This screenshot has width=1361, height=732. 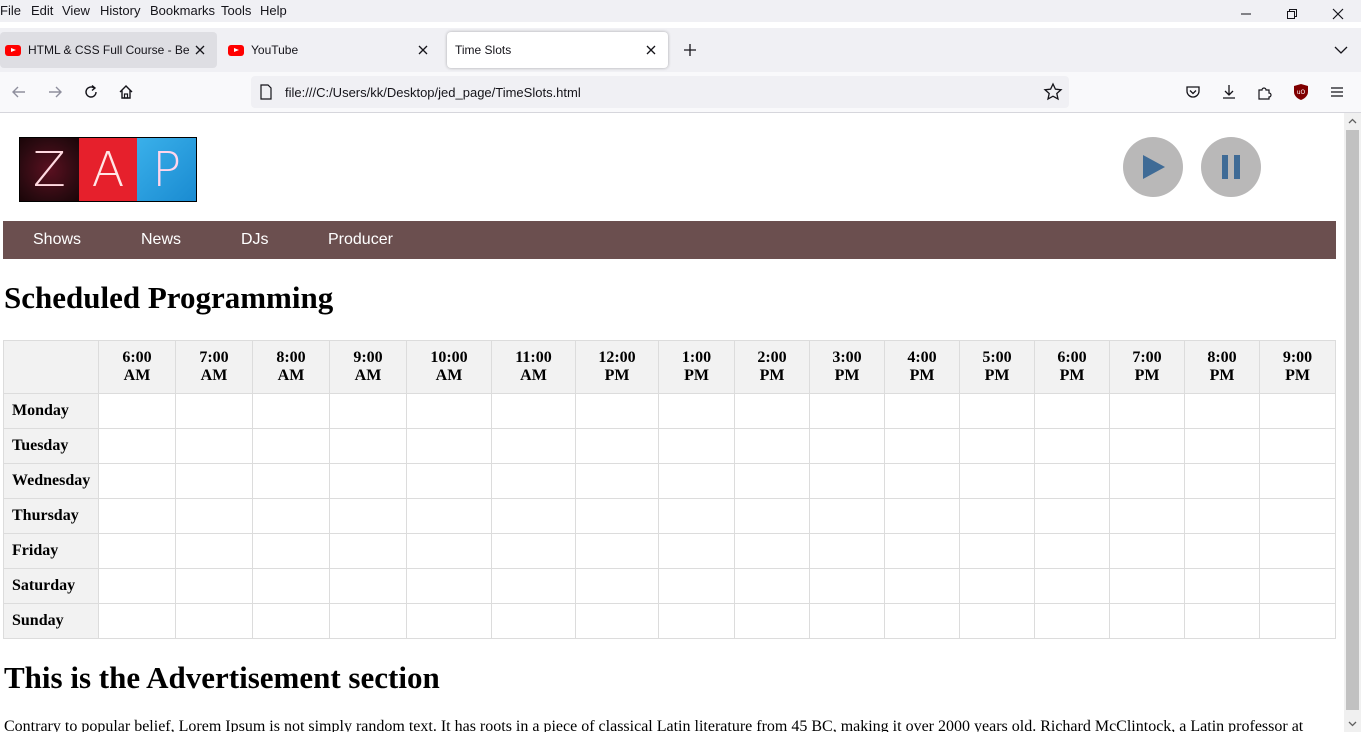 I want to click on time-slot-hour: 11:00, so click(x=533, y=357).